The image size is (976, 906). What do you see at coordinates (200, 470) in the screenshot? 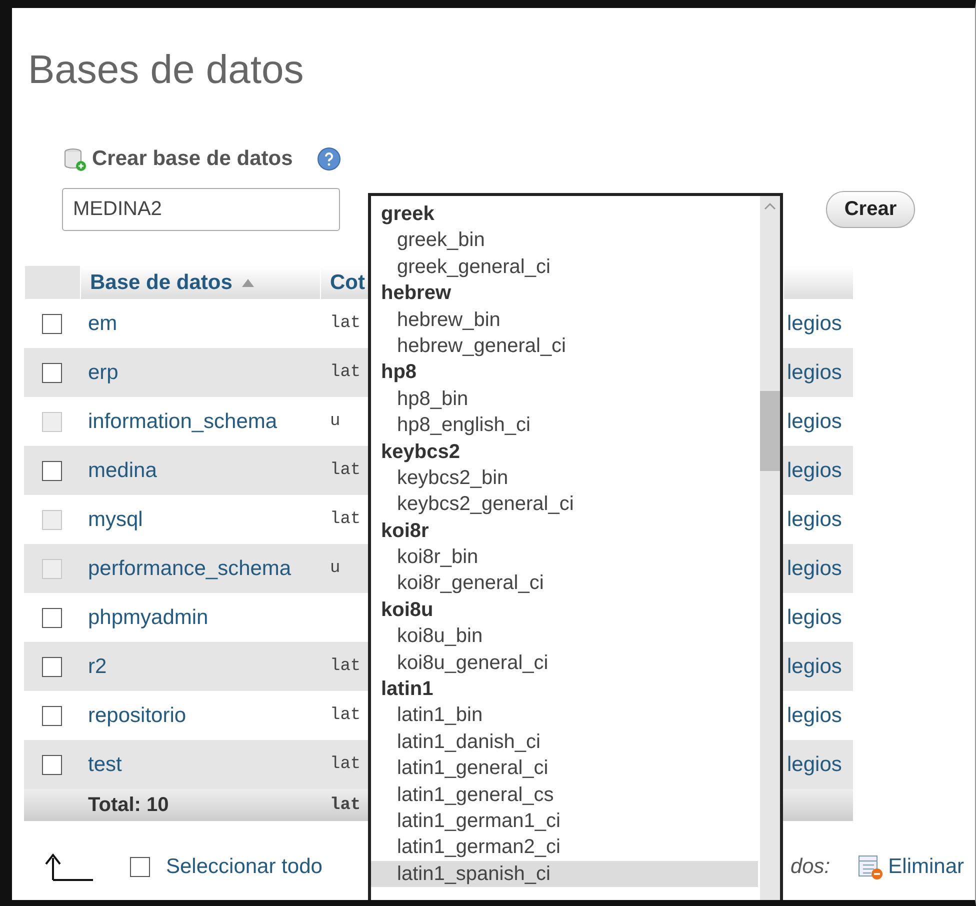
I see `database-link: medina` at bounding box center [200, 470].